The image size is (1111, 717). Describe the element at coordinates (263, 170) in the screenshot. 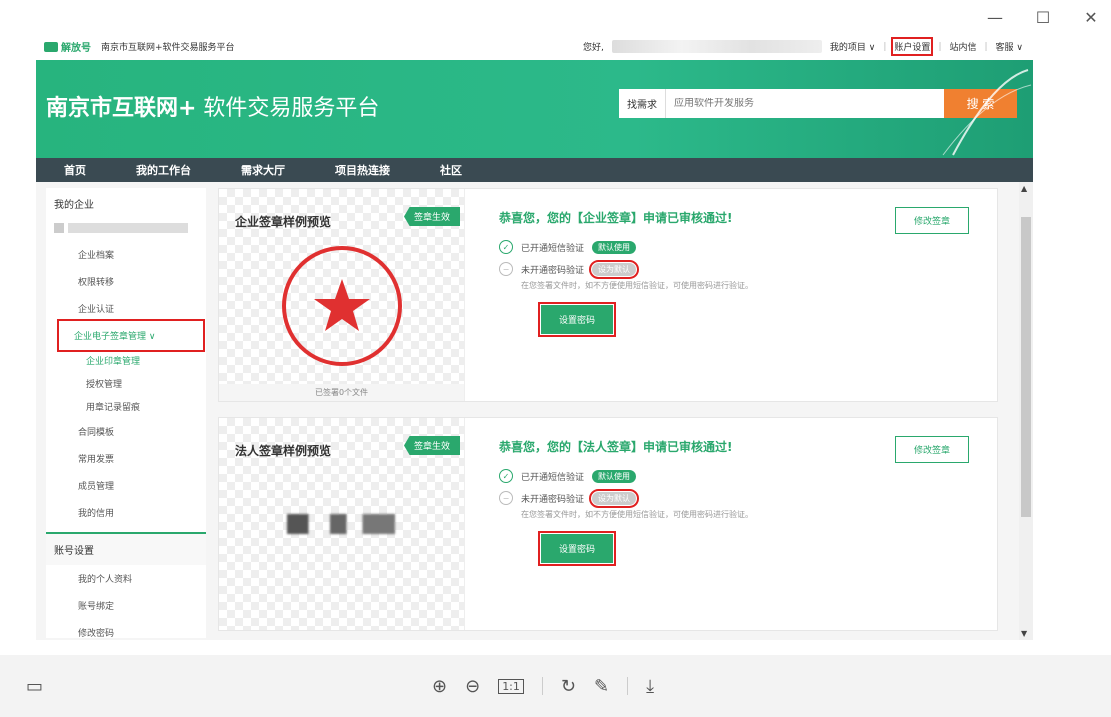

I see `nav-demand-hall: 需求大厅` at that location.